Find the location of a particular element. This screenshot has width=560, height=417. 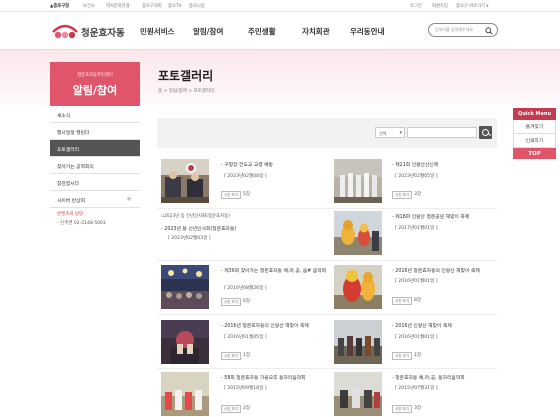

view-photo-badge-2: 사진 보기 is located at coordinates (402, 195).